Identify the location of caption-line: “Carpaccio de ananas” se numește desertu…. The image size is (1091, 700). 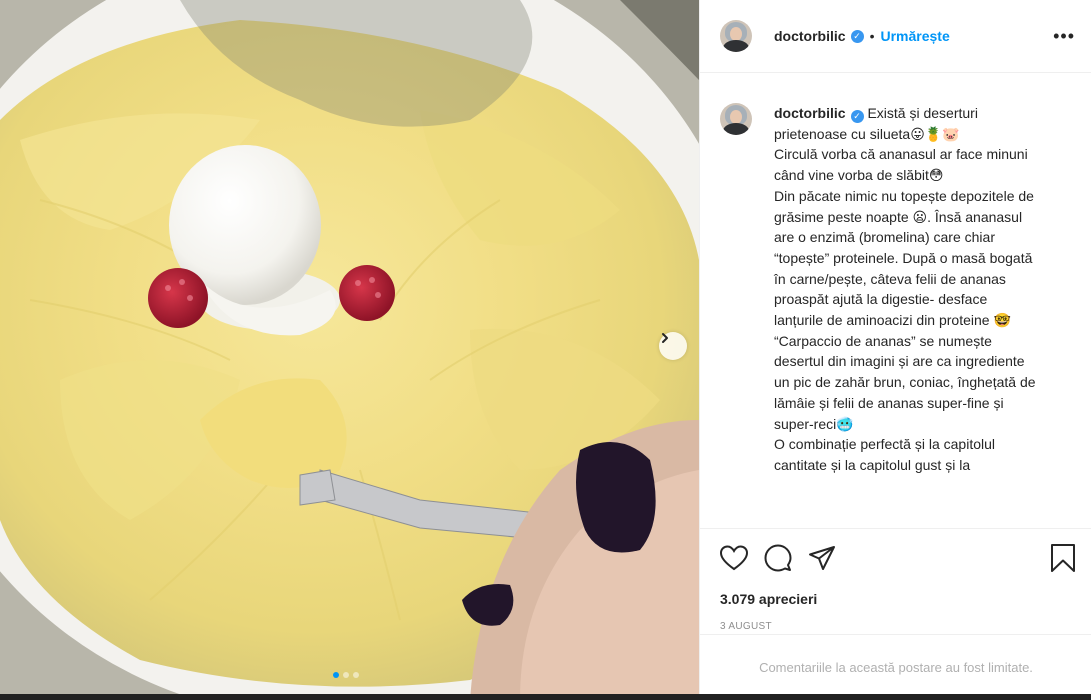
(905, 382).